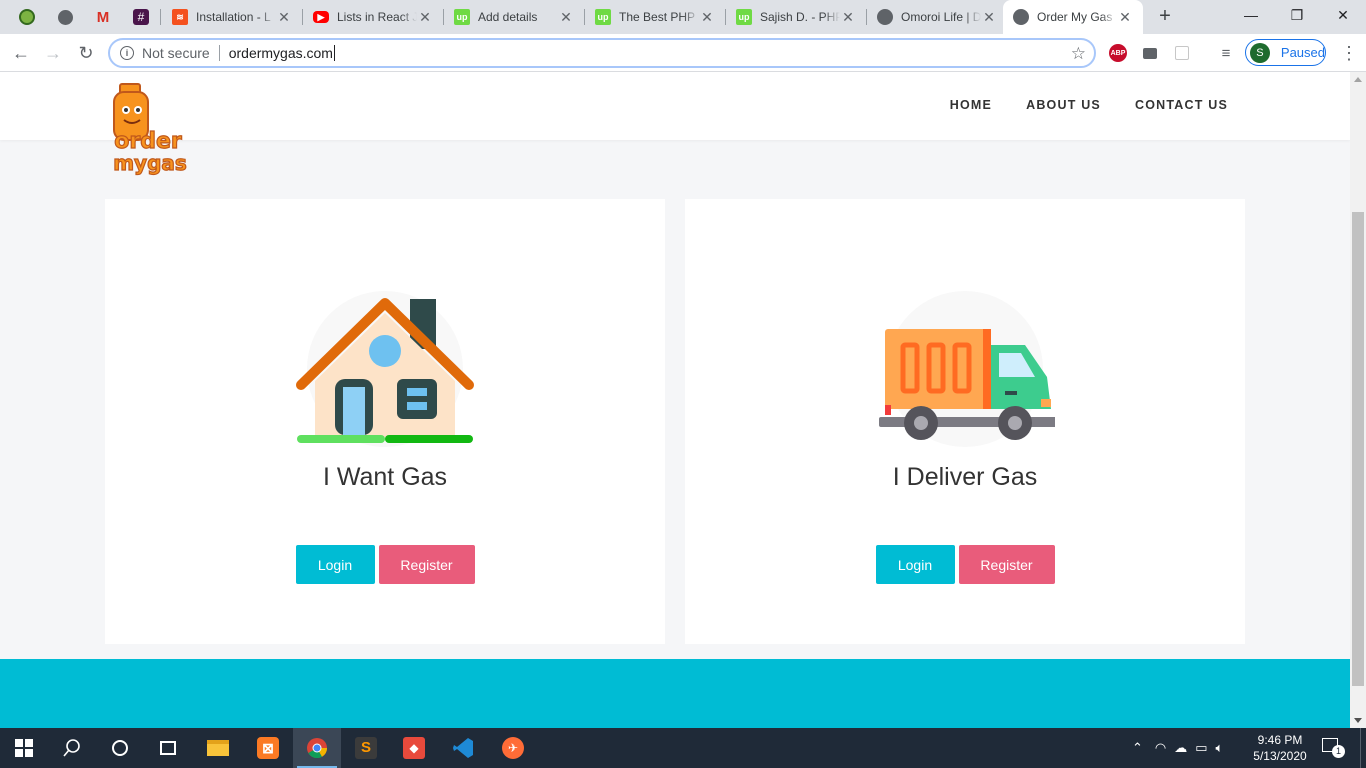  What do you see at coordinates (1280, 748) in the screenshot?
I see `system-clock: 9:46 PM 5/13/2020` at bounding box center [1280, 748].